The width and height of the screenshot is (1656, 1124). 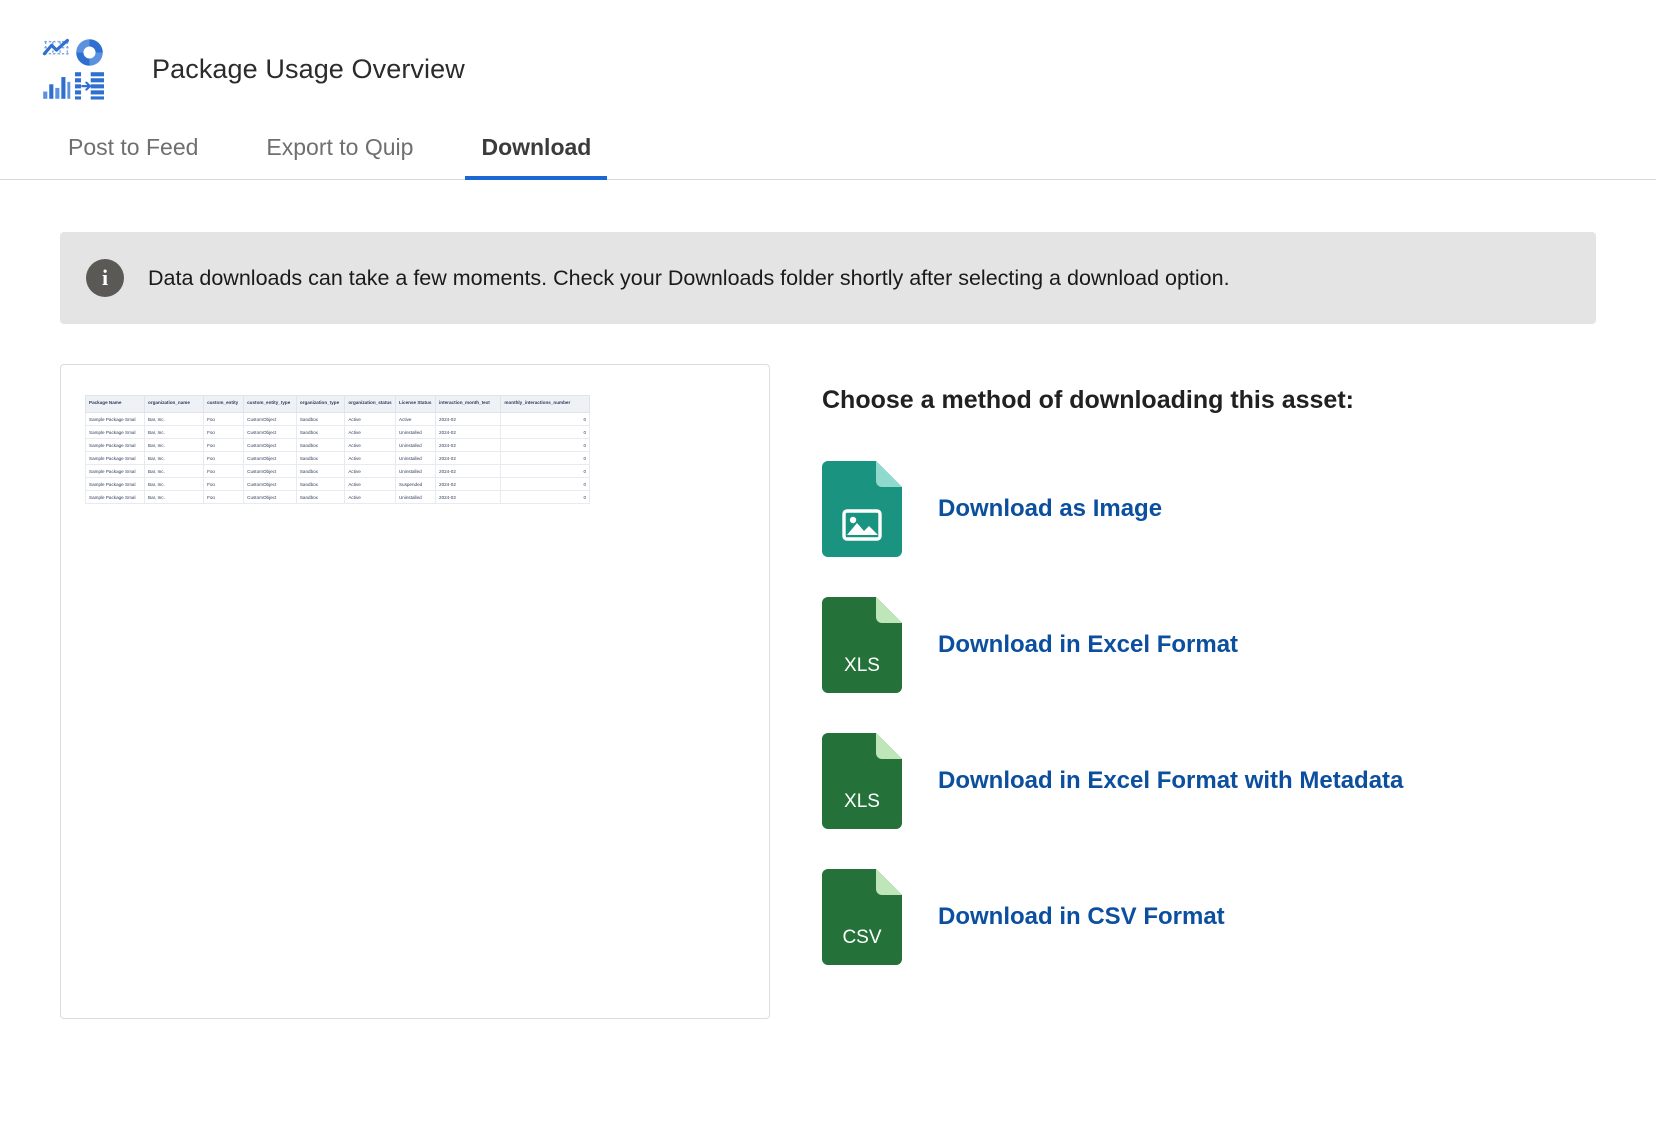 I want to click on column-header: License Status, so click(x=415, y=404).